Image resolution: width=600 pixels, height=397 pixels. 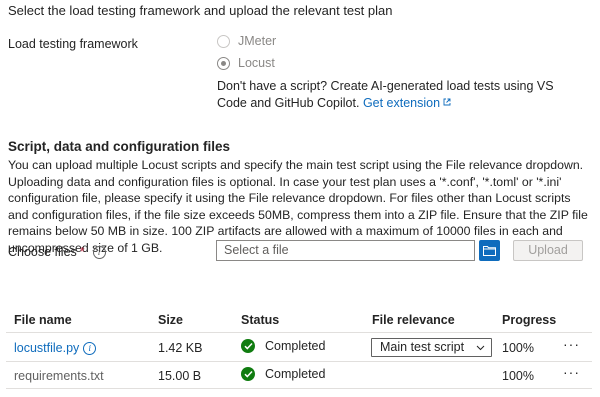 I want to click on radio-locust: Locust, so click(x=246, y=63).